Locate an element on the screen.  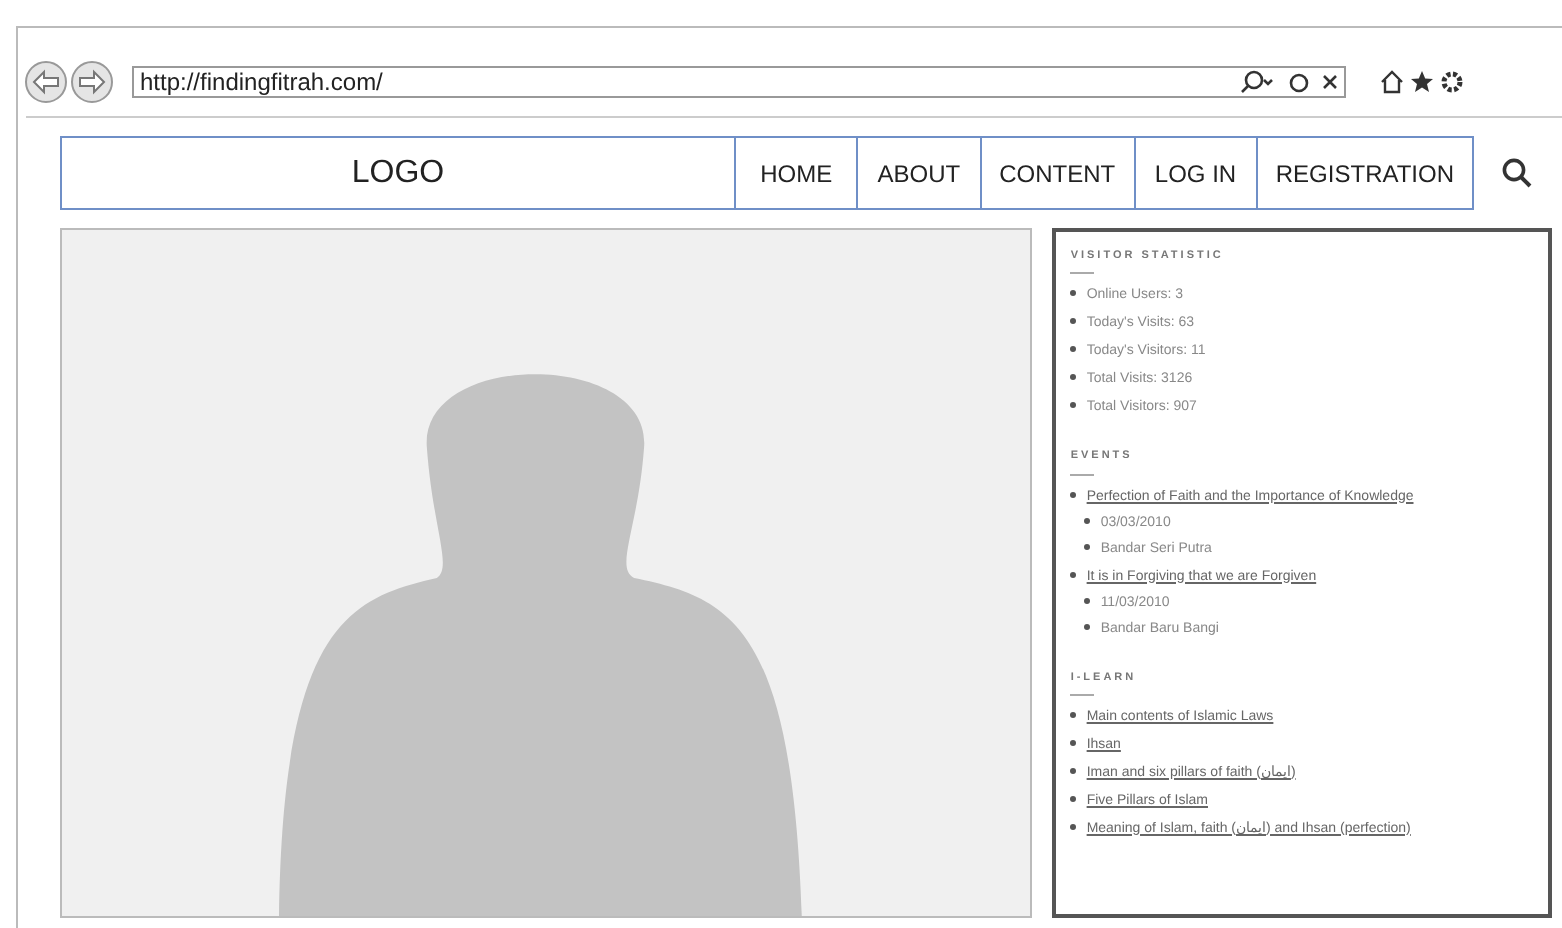
star-icon is located at coordinates (1422, 82).